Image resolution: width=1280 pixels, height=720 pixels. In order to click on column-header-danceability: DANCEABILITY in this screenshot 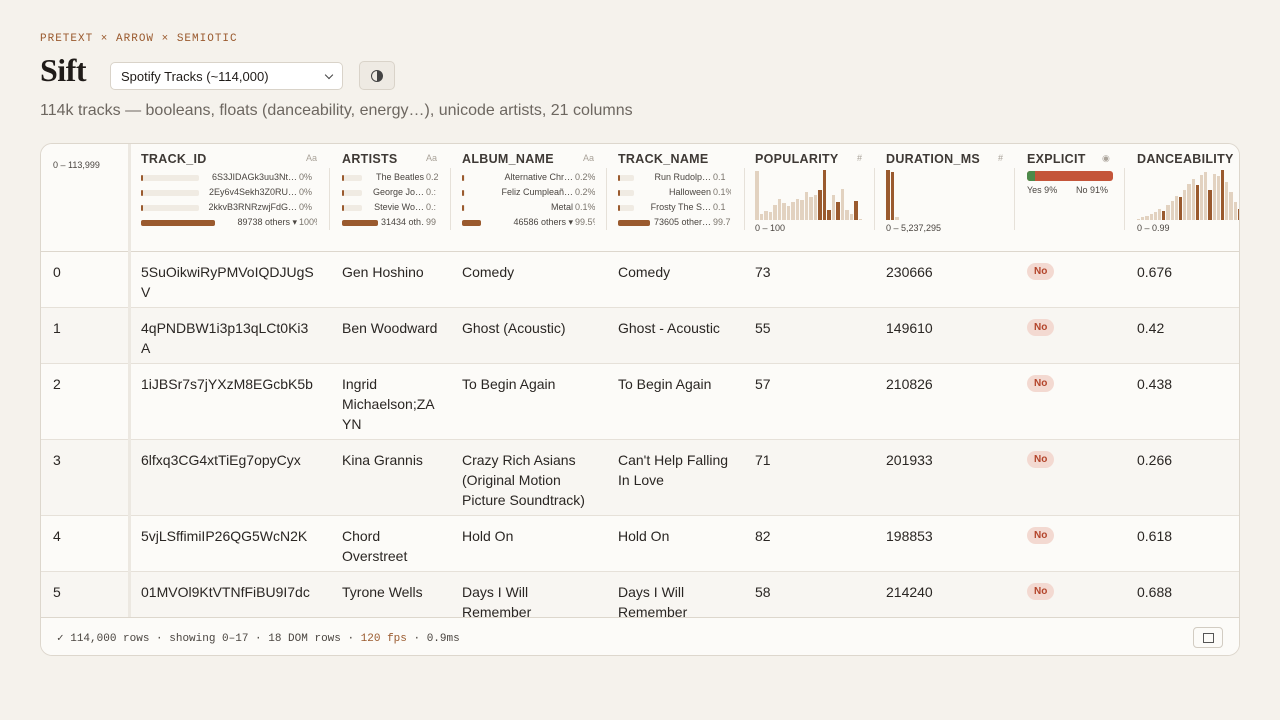, I will do `click(1185, 159)`.